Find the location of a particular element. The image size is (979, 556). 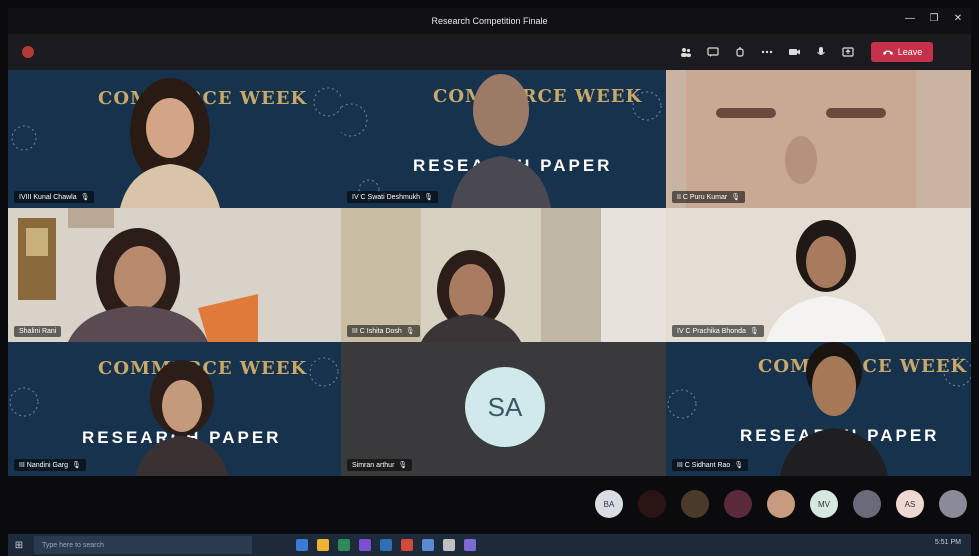

participant-name-label: II C Puru Kumar 🎙 is located at coordinates (709, 197).